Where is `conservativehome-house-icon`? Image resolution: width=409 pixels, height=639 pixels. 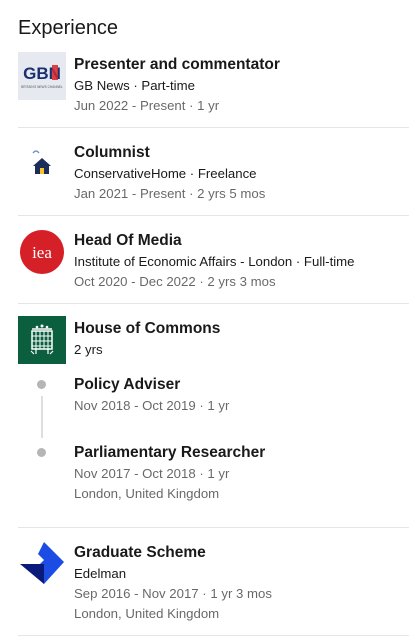 conservativehome-house-icon is located at coordinates (42, 164).